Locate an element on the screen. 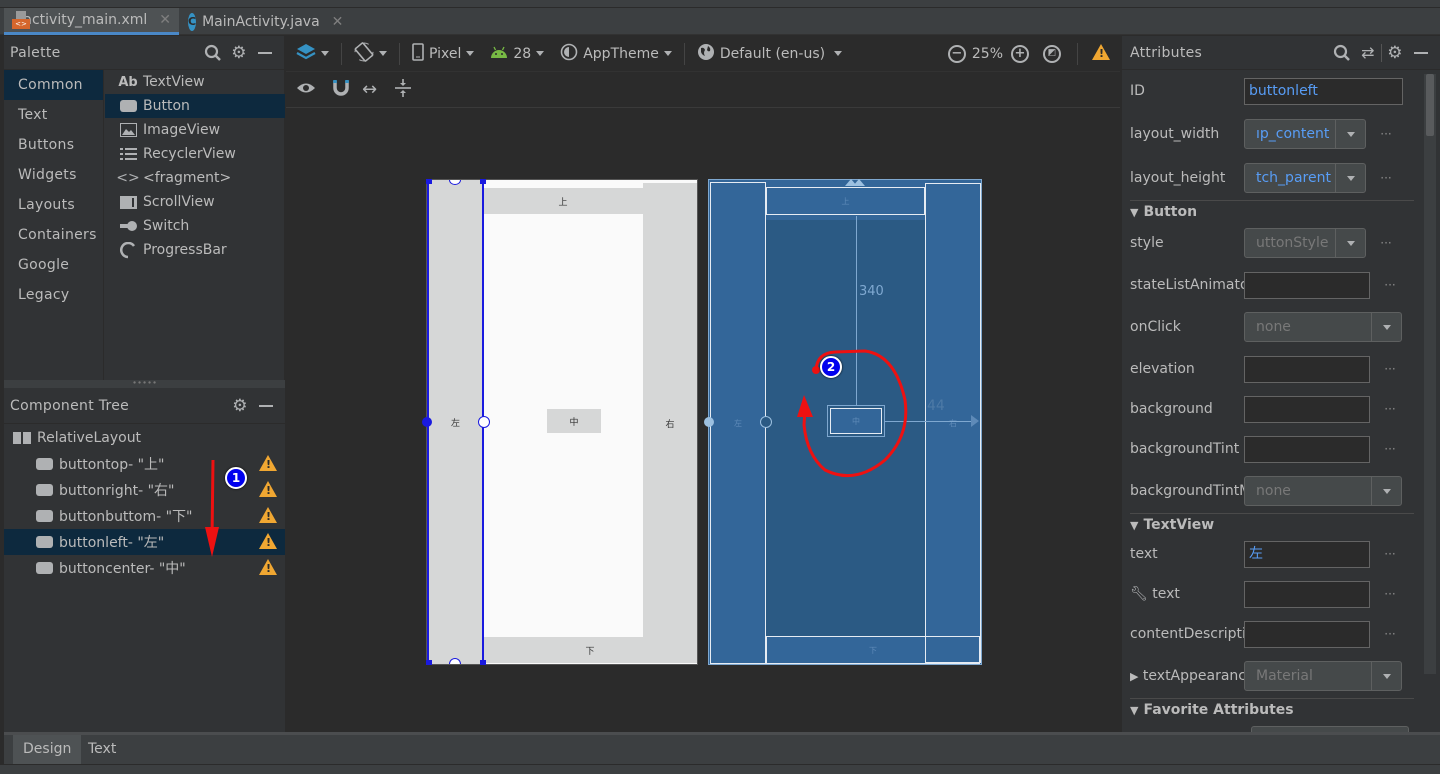 Image resolution: width=1440 pixels, height=774 pixels. state-list-animator-field is located at coordinates (1307, 285).